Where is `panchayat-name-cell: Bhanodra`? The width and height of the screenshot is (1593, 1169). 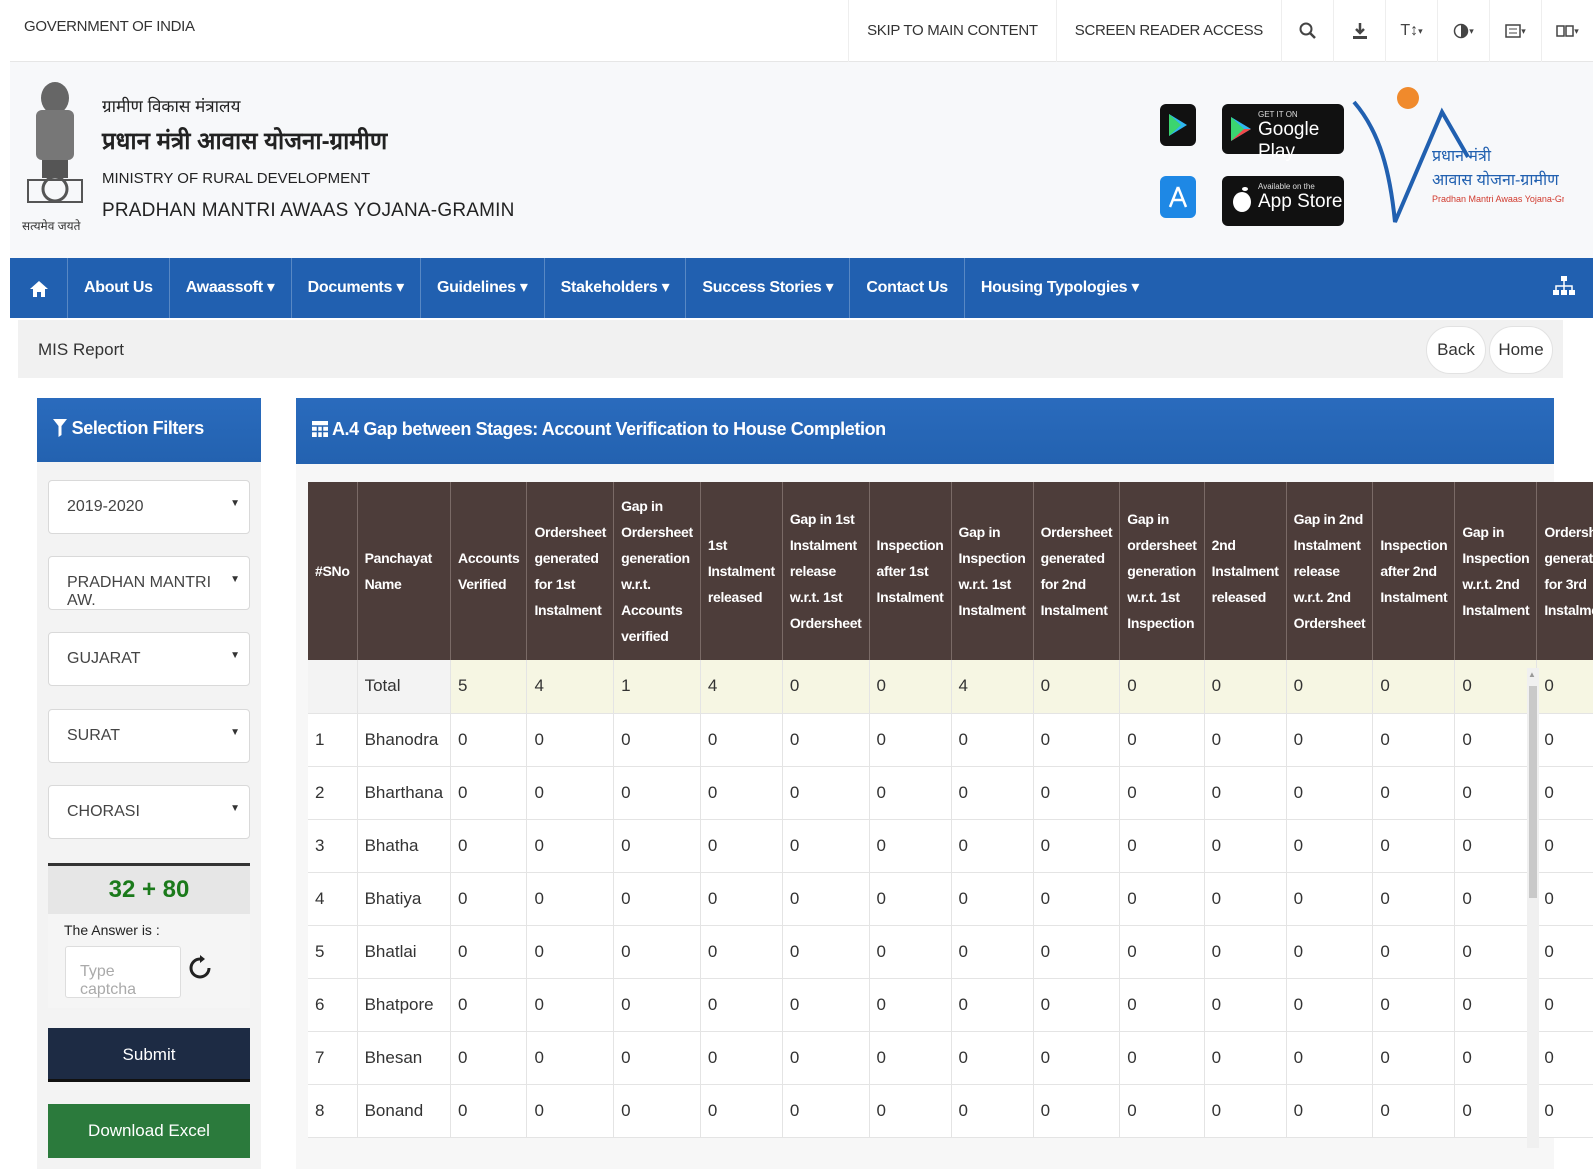
panchayat-name-cell: Bhanodra is located at coordinates (404, 740).